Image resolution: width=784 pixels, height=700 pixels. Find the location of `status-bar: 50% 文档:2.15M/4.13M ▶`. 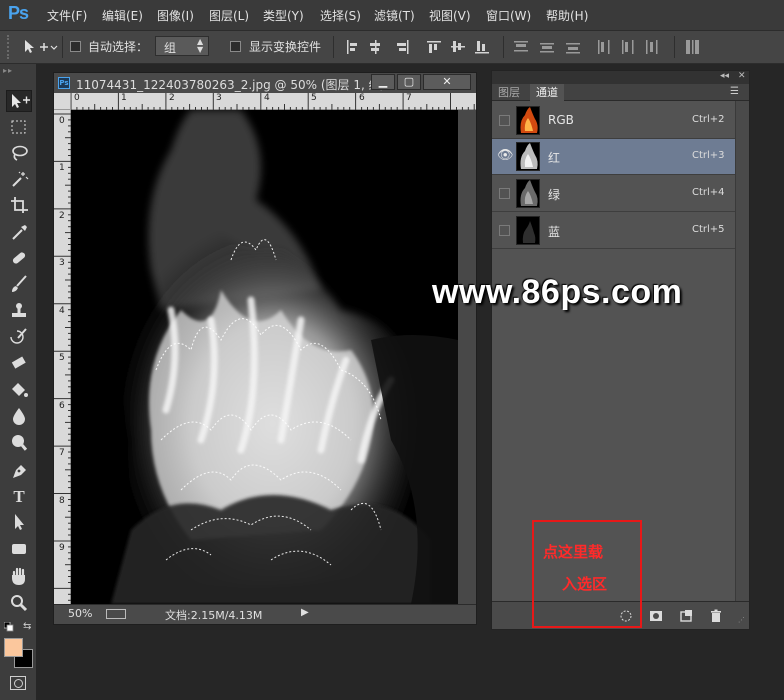

status-bar: 50% 文档:2.15M/4.13M ▶ is located at coordinates (265, 614).